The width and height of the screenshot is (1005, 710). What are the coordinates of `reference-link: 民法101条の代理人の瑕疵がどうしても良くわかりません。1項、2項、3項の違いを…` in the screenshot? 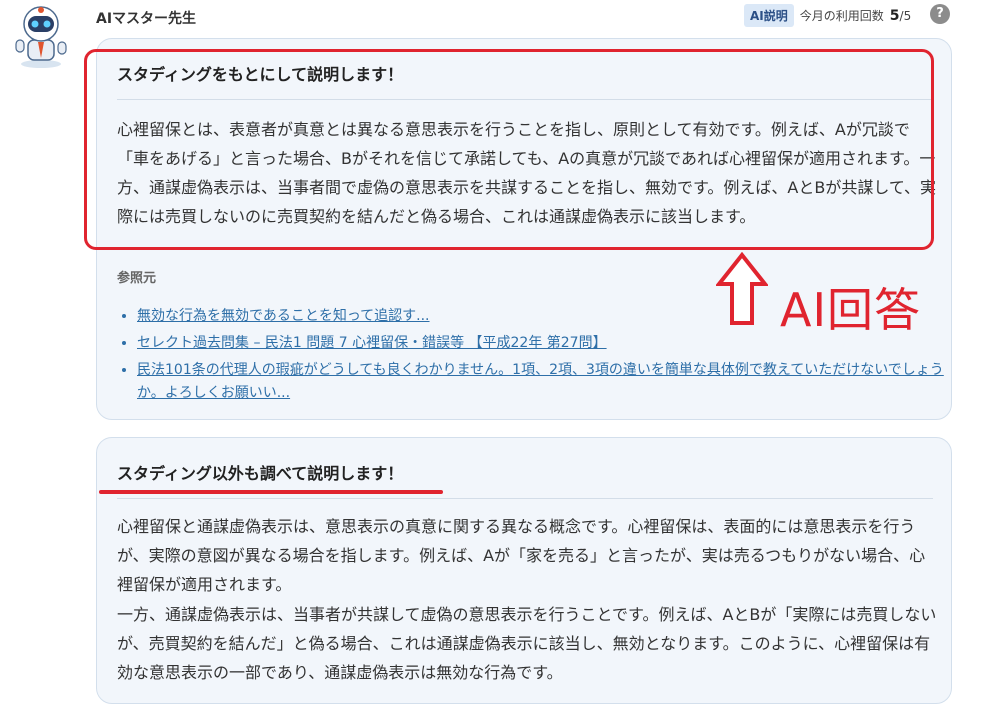 It's located at (540, 381).